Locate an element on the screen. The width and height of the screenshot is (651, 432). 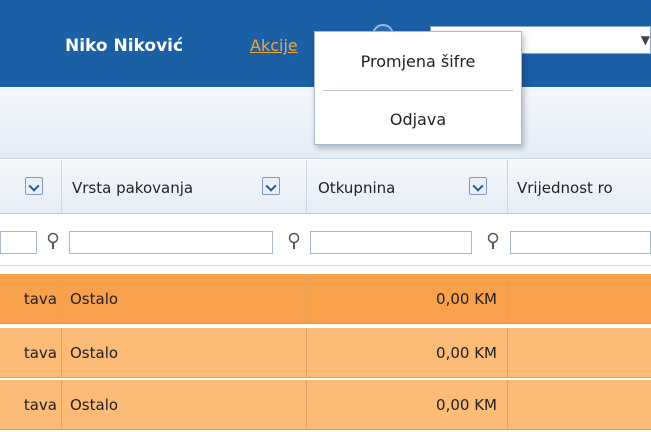
menu-item-change-password: Promjena šifre is located at coordinates (418, 62).